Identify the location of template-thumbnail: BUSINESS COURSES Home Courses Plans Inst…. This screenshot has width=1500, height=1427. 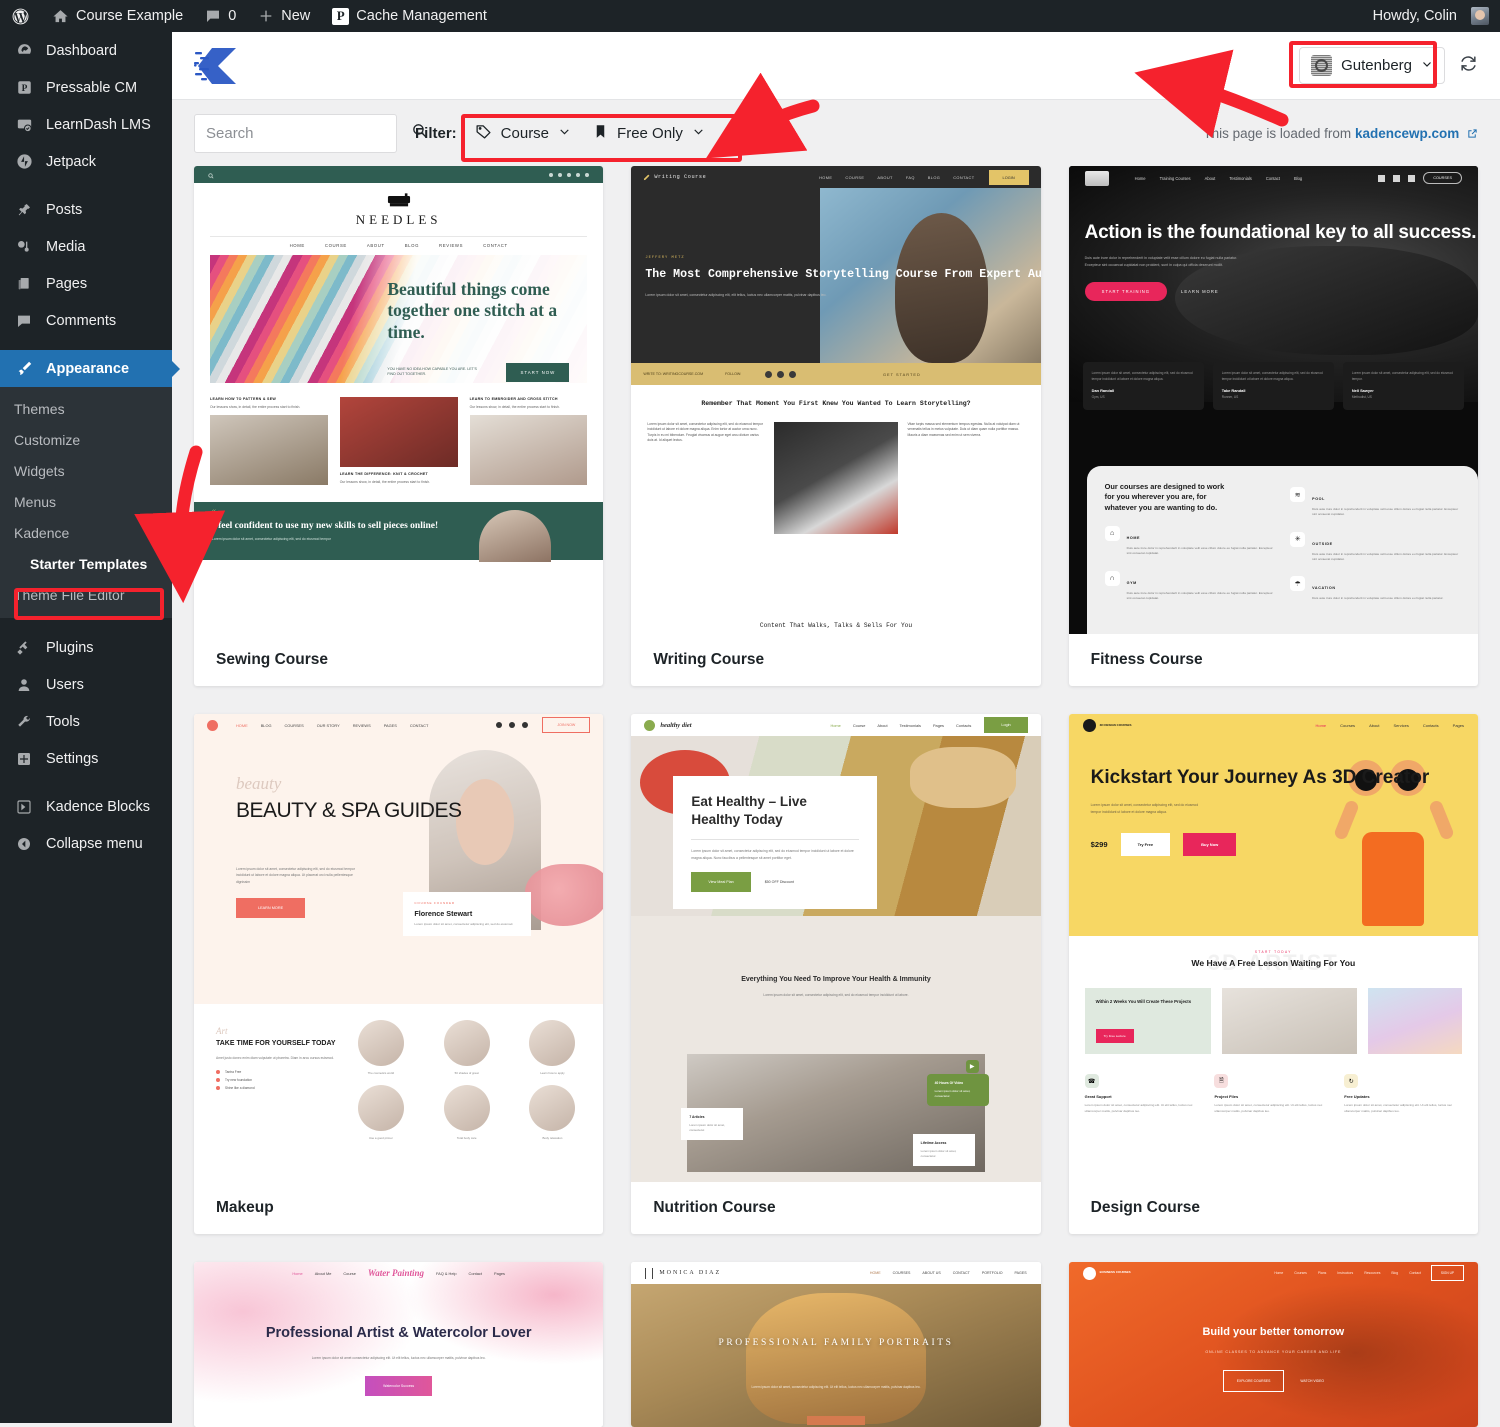
(1273, 1344).